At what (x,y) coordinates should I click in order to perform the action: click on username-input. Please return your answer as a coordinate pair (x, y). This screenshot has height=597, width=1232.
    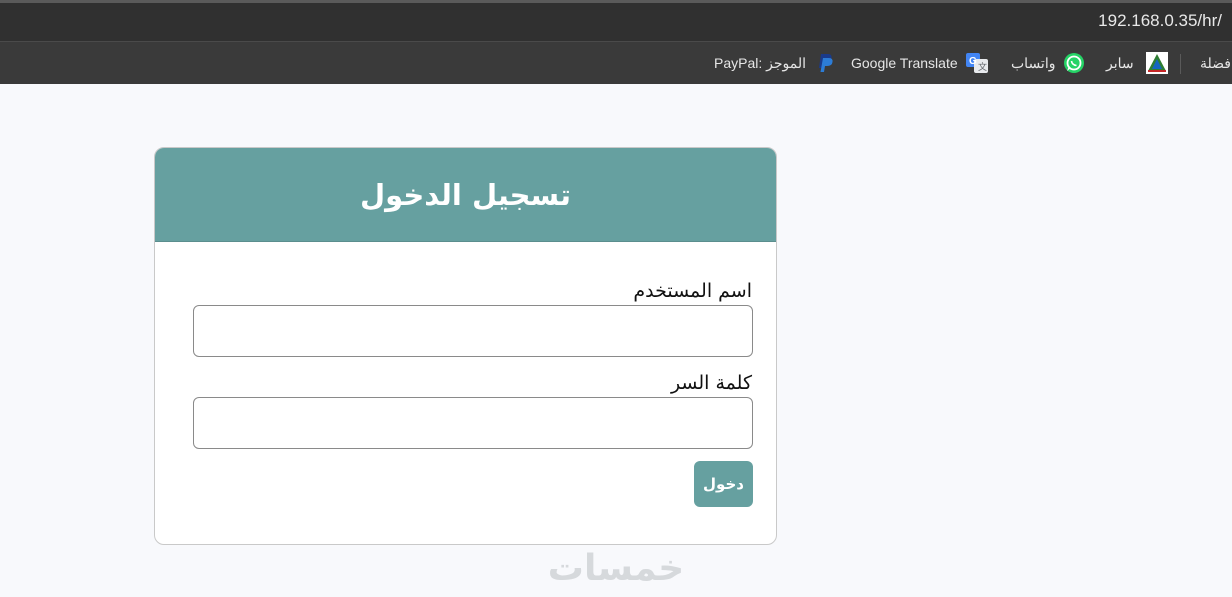
    Looking at the image, I should click on (473, 331).